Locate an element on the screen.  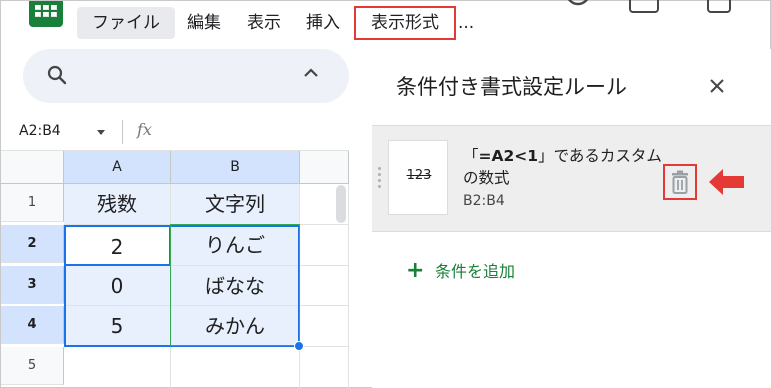
chevron-down-icon is located at coordinates (101, 132).